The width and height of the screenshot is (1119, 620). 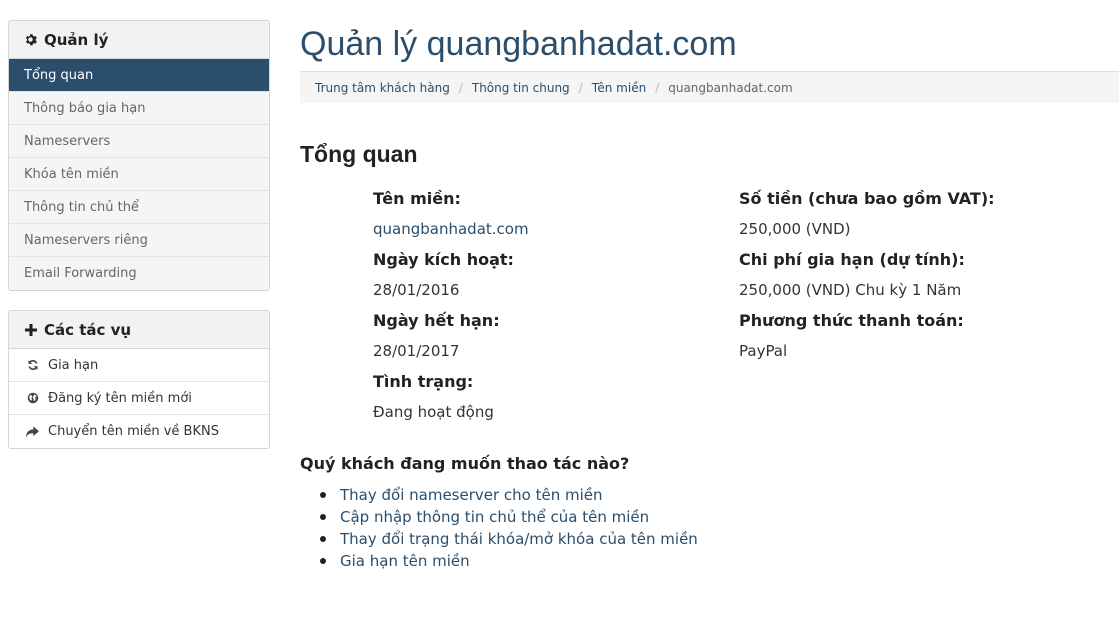 What do you see at coordinates (139, 207) in the screenshot?
I see `sidebar-item-owner-info: Thông tin chủ thể` at bounding box center [139, 207].